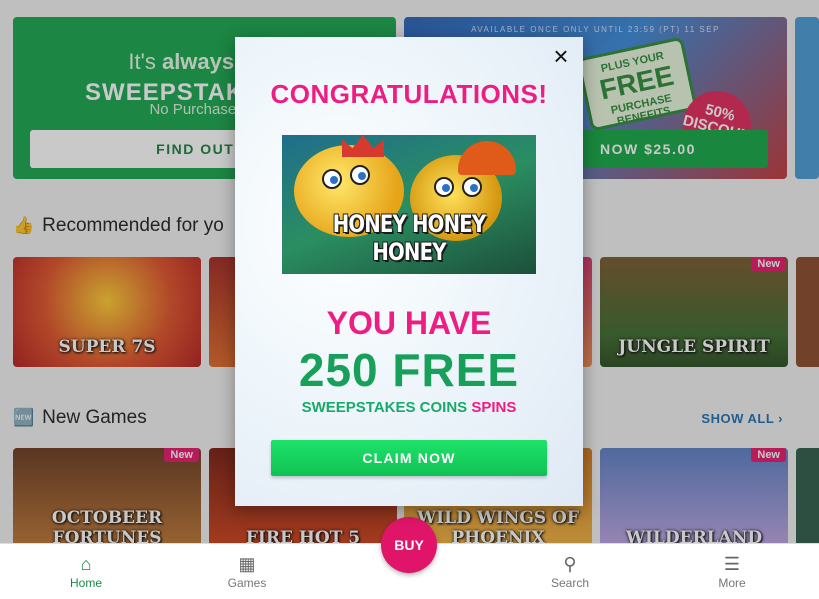 The image size is (819, 599). What do you see at coordinates (561, 56) in the screenshot?
I see `close-icon: ×` at bounding box center [561, 56].